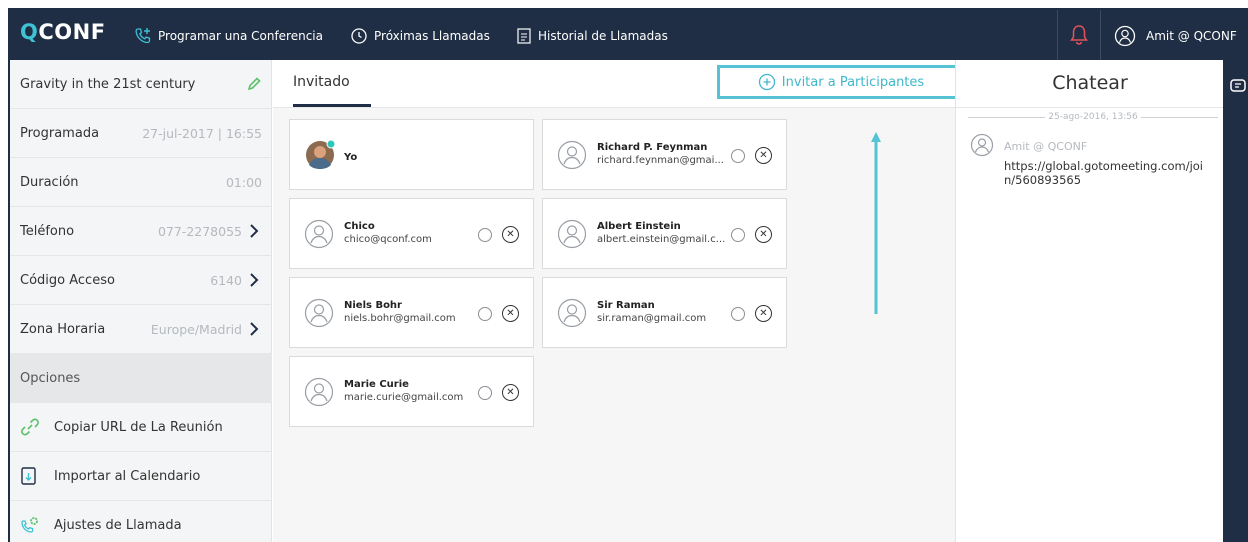  Describe the element at coordinates (1238, 86) in the screenshot. I see `chat-toggle-icon` at that location.